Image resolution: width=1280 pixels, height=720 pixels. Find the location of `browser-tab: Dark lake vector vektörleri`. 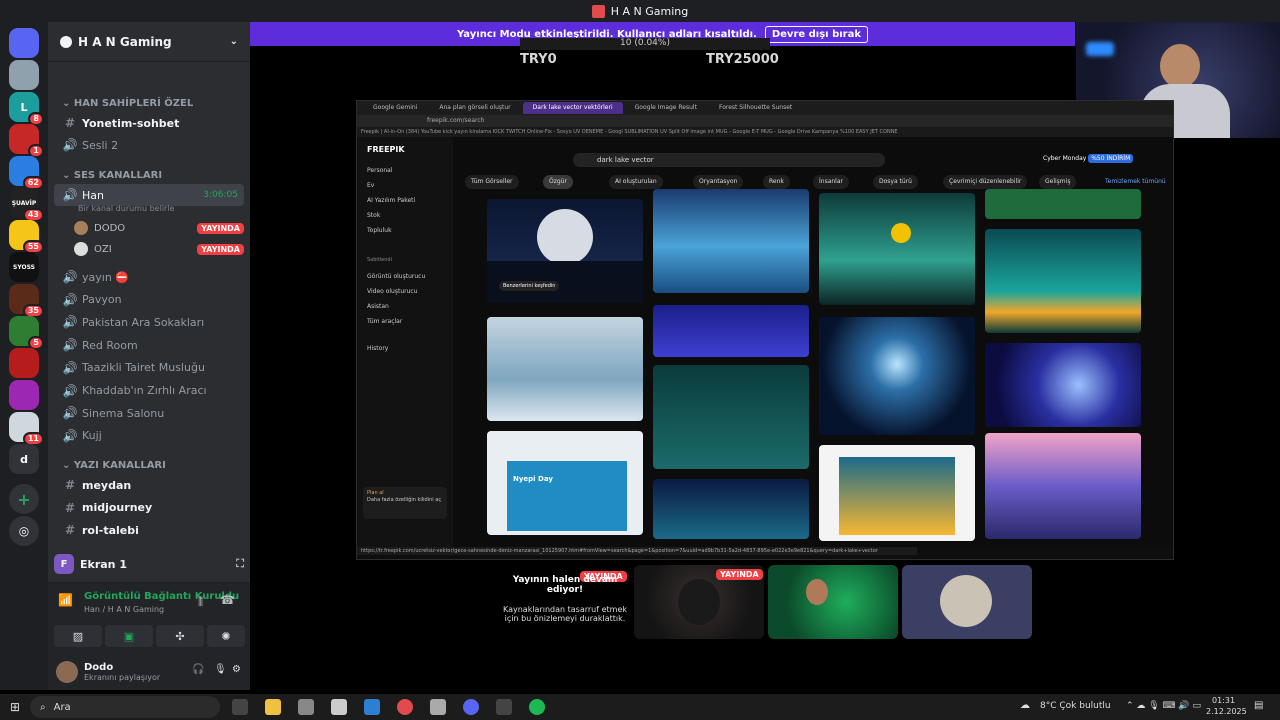

browser-tab: Dark lake vector vektörleri is located at coordinates (572, 108).